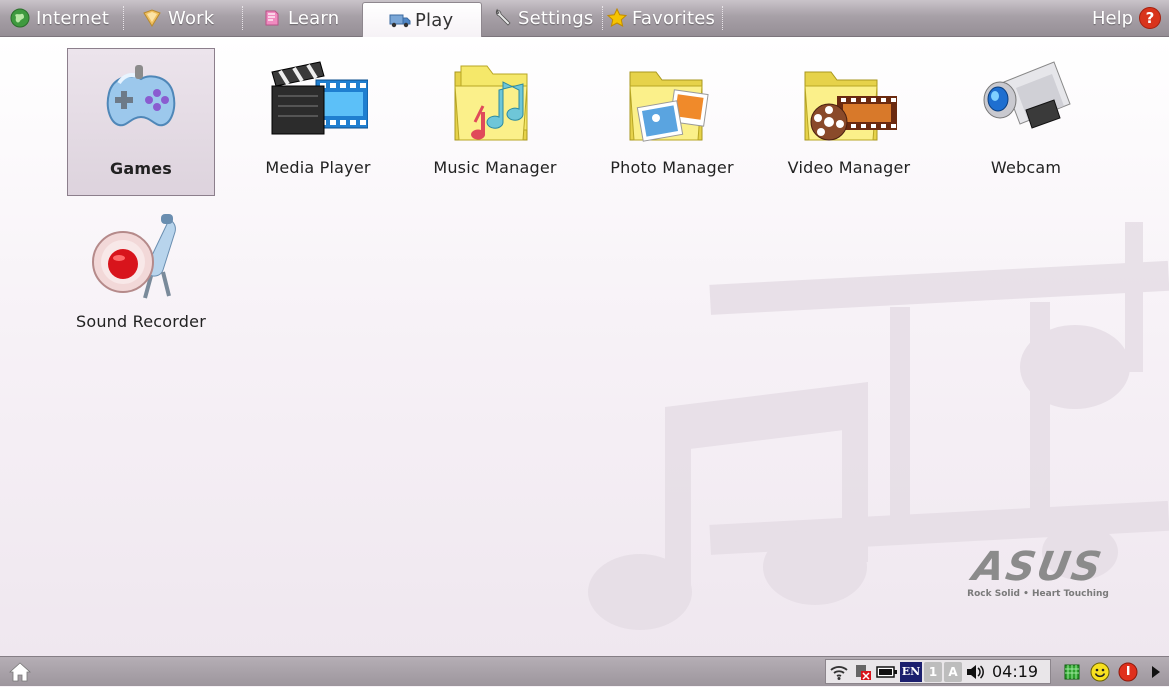  I want to click on tab-settings: Settings, so click(542, 18).